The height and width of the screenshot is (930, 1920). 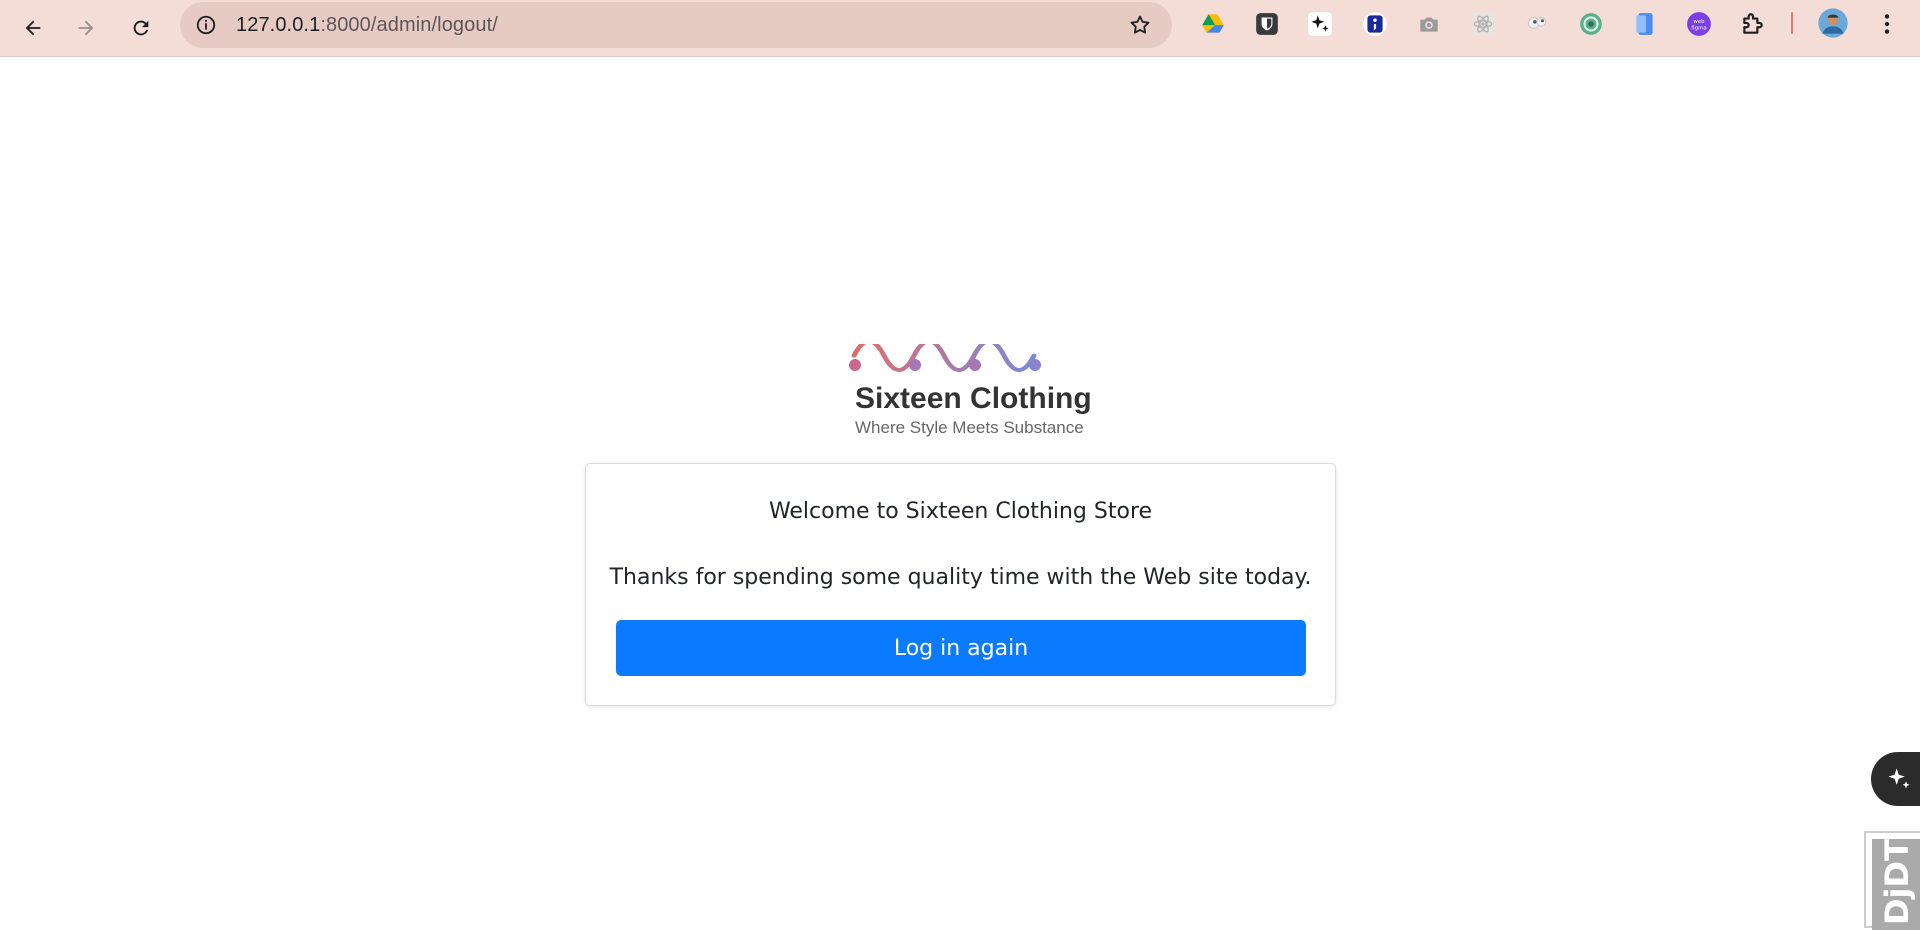 I want to click on djdt-label: DjDT, so click(x=1897, y=882).